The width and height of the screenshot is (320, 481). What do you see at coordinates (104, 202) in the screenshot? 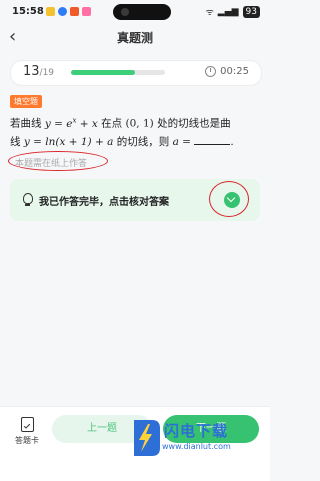
I see `check-answer-text: 我已作答完毕，点击核对答案` at bounding box center [104, 202].